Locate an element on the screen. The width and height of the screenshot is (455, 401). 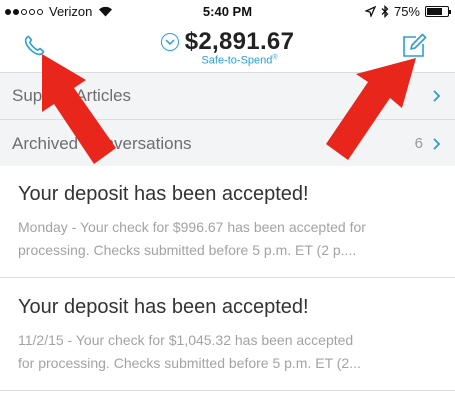
status-bar: Verizon 5:40 PM 75% is located at coordinates (227, 12).